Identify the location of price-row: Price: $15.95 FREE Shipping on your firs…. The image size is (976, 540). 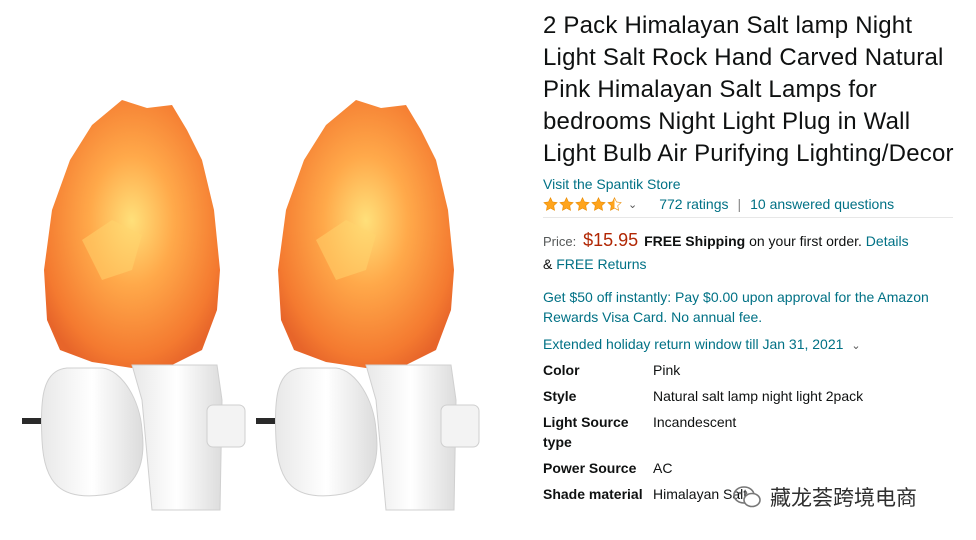
(753, 252).